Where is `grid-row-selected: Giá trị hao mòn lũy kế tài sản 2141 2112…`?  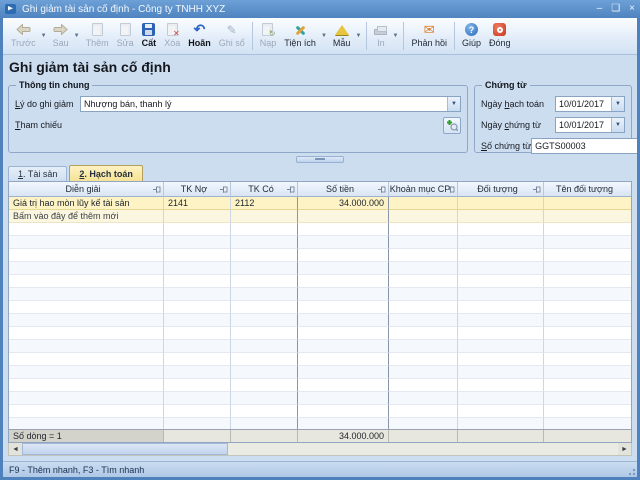 grid-row-selected: Giá trị hao mòn lũy kế tài sản 2141 2112… is located at coordinates (320, 203).